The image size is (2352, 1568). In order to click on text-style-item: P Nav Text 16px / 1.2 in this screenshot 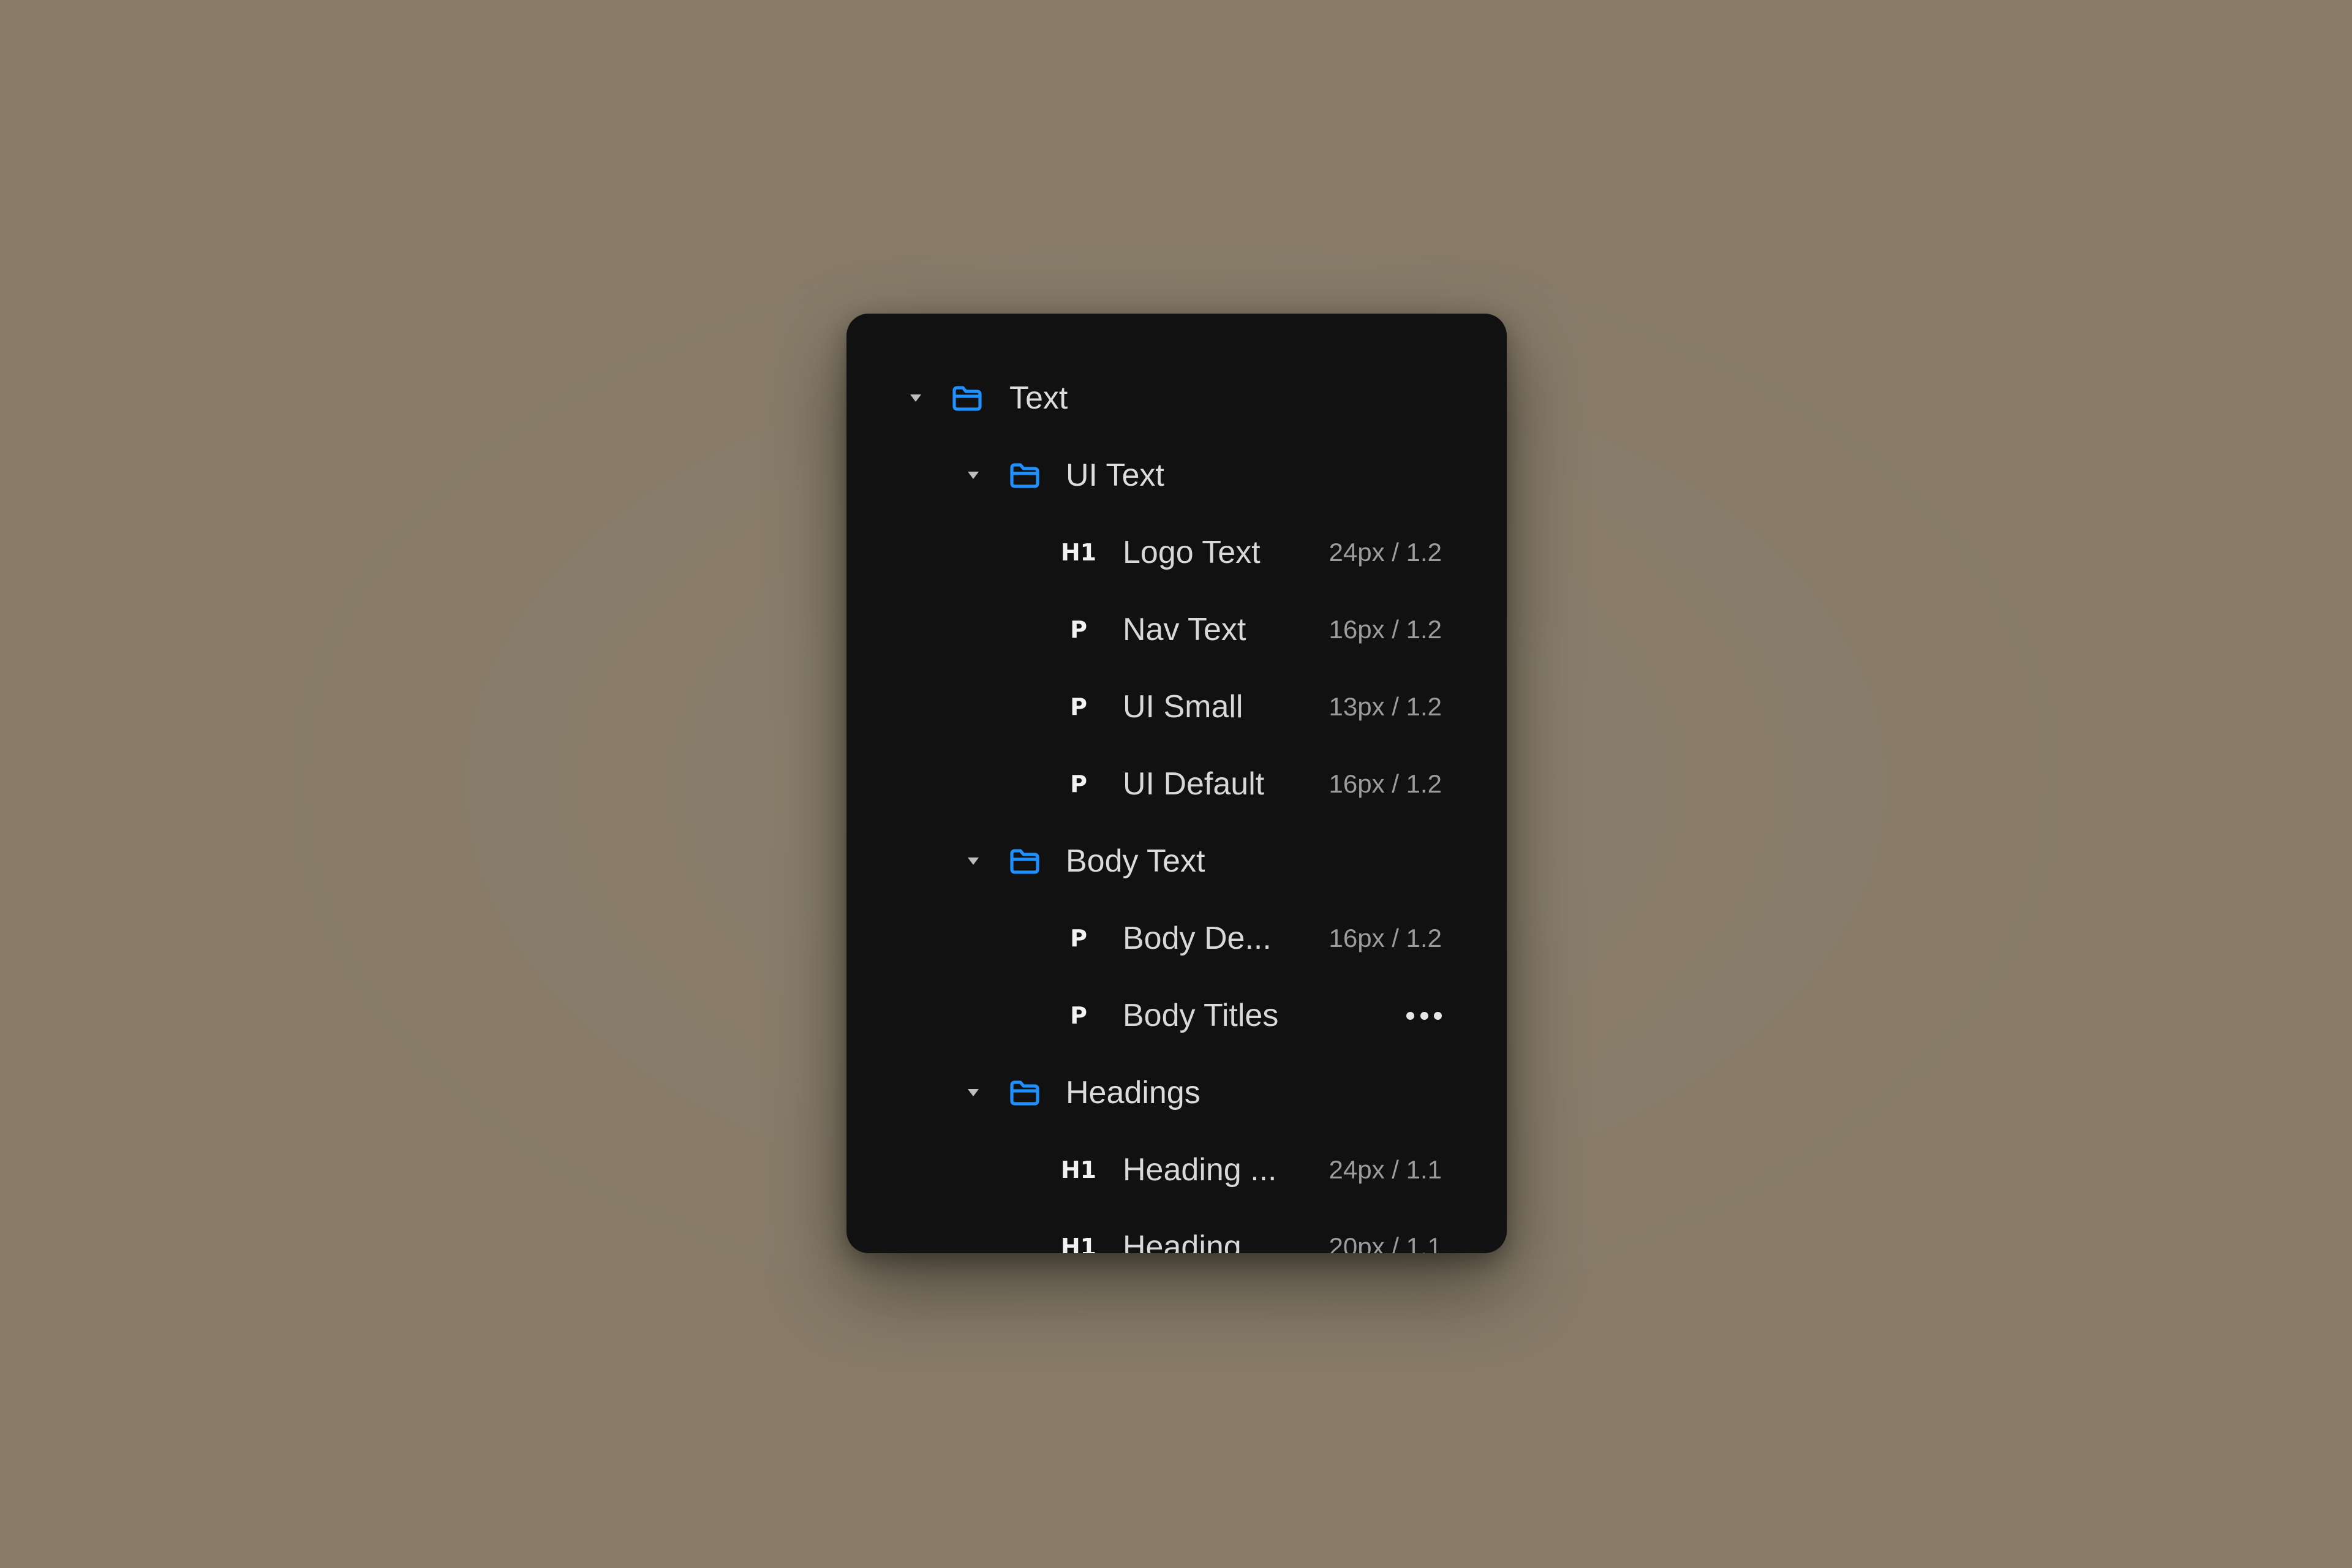, I will do `click(1176, 630)`.